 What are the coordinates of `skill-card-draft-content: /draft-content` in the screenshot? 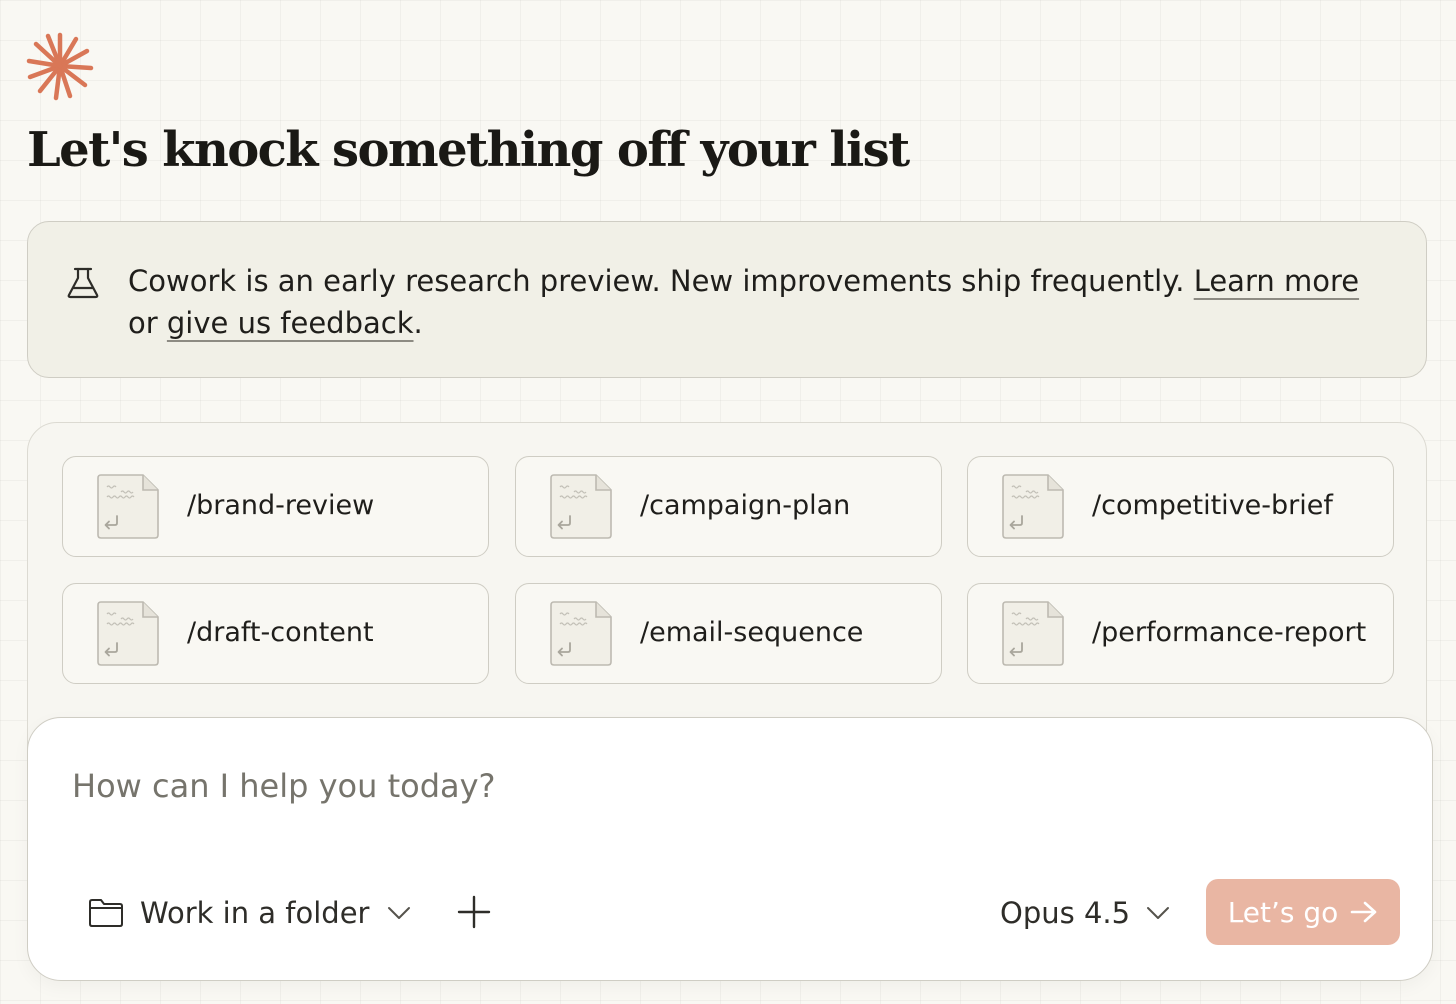 It's located at (275, 633).